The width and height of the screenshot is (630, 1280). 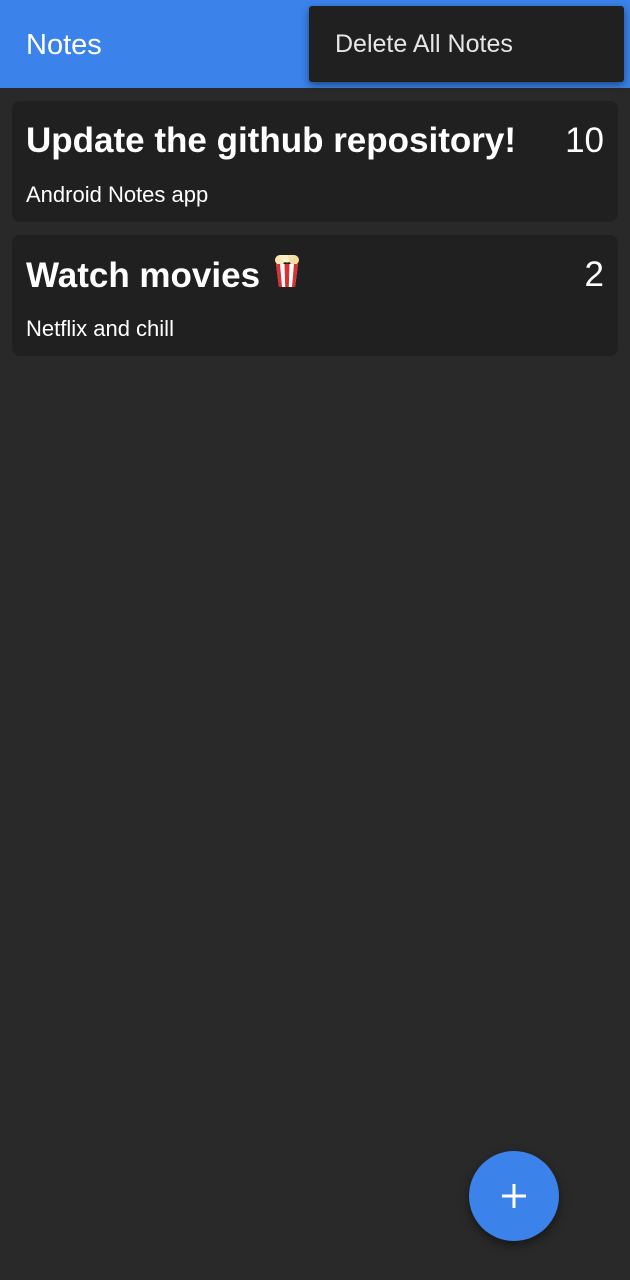 I want to click on note-title-text: Watch movies, so click(x=143, y=275).